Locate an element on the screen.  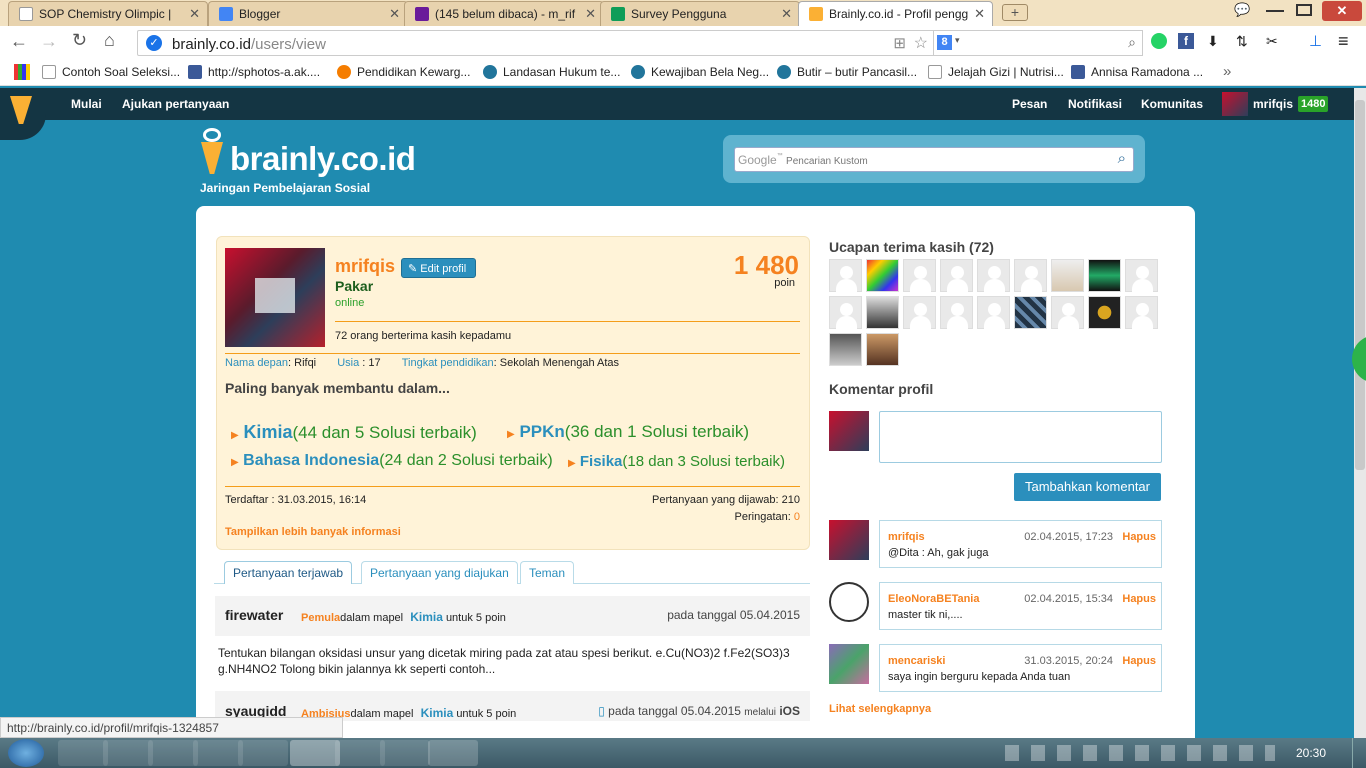
extension-icon: ⊥ is located at coordinates (1315, 41).